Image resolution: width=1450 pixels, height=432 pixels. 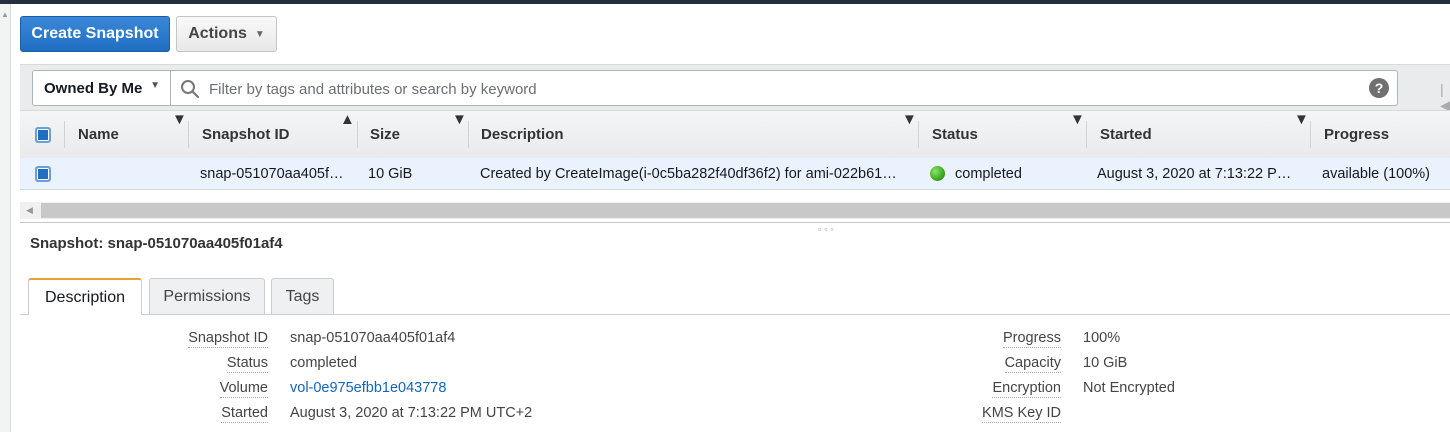 What do you see at coordinates (43, 135) in the screenshot?
I see `select-all-checkbox` at bounding box center [43, 135].